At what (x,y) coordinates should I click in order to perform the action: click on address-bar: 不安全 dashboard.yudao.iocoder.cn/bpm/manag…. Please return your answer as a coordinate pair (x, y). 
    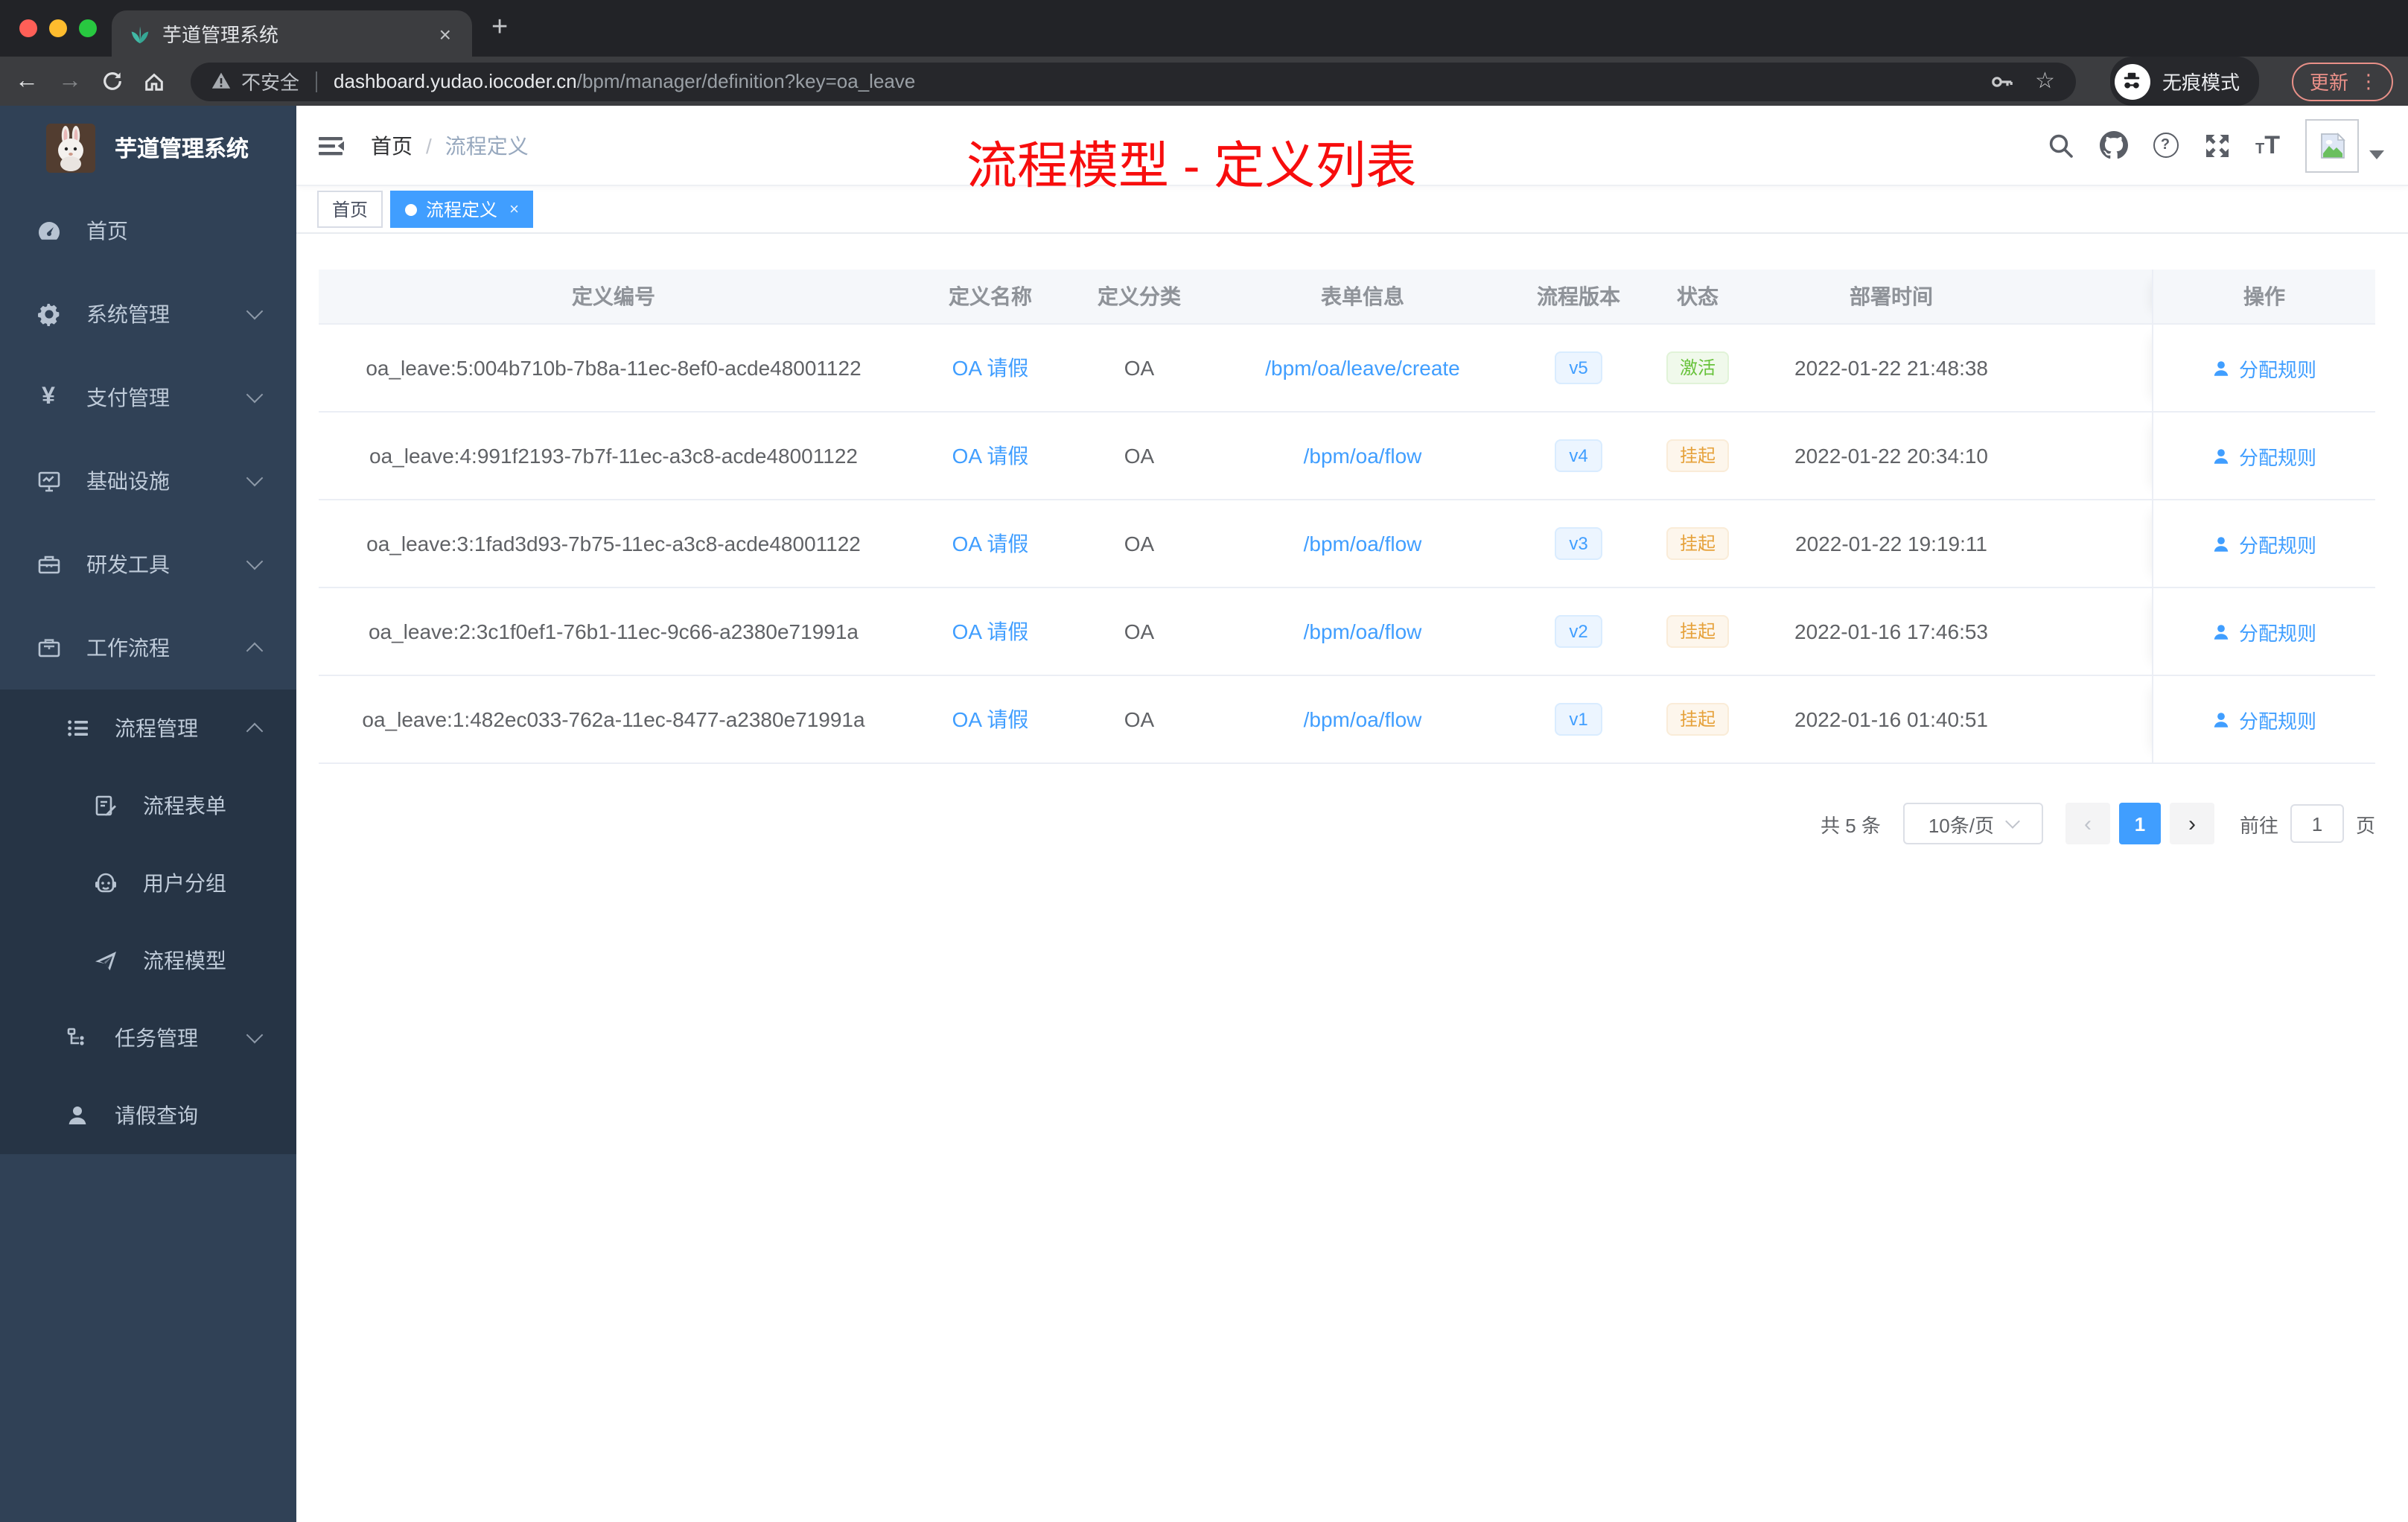
    Looking at the image, I should click on (1133, 81).